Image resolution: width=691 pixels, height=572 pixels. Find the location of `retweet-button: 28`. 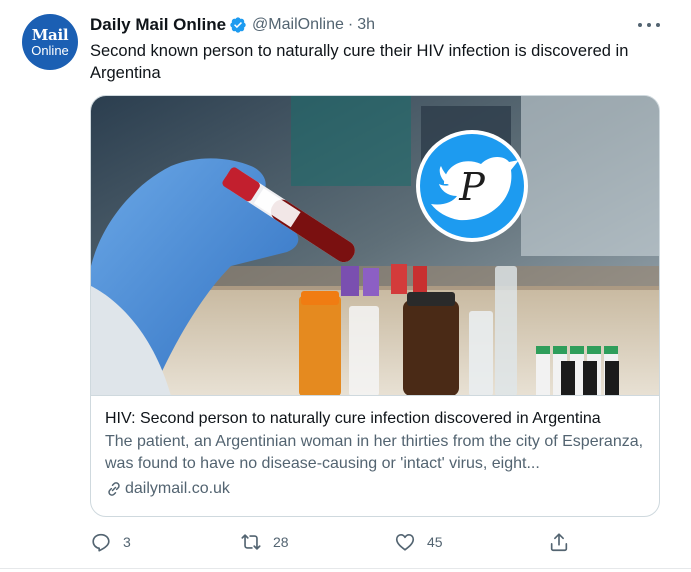

retweet-button: 28 is located at coordinates (264, 542).